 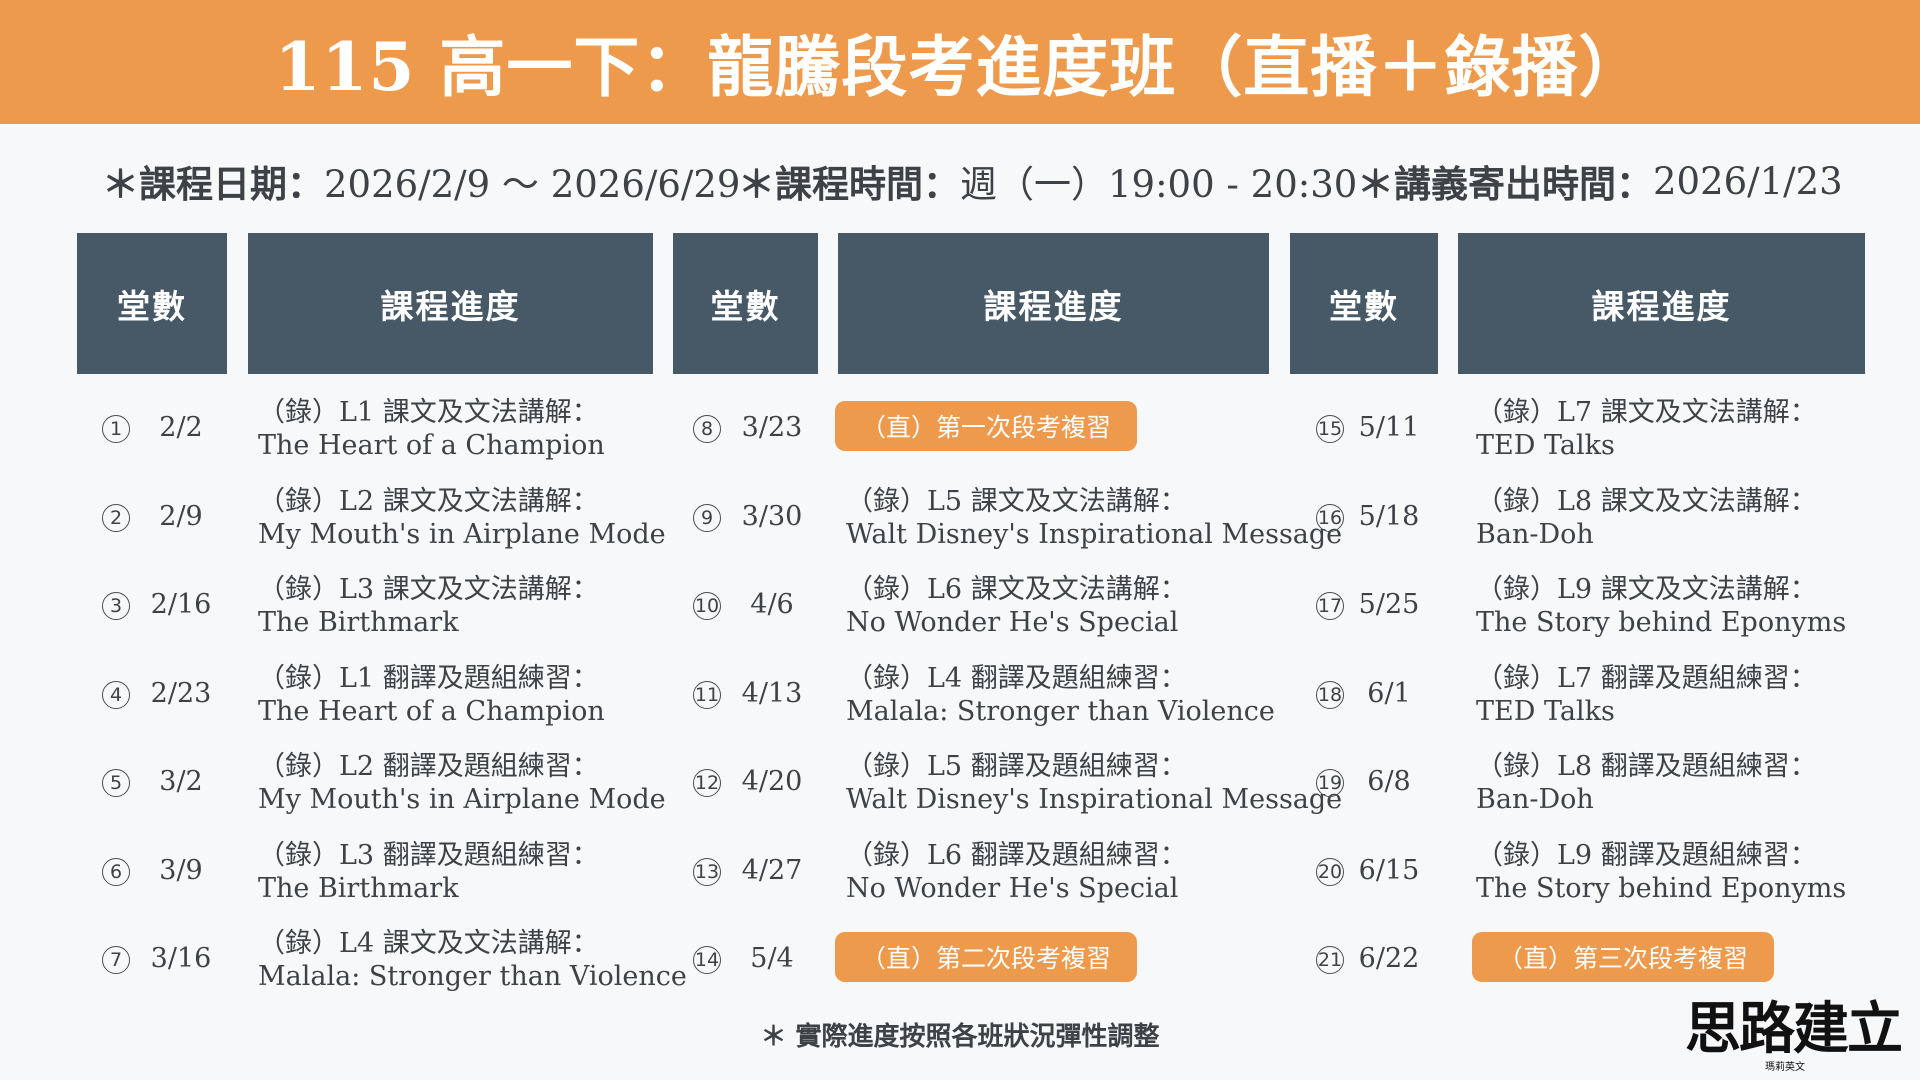 I want to click on exam-review-badge: （直）第一次段考複習, so click(x=986, y=426).